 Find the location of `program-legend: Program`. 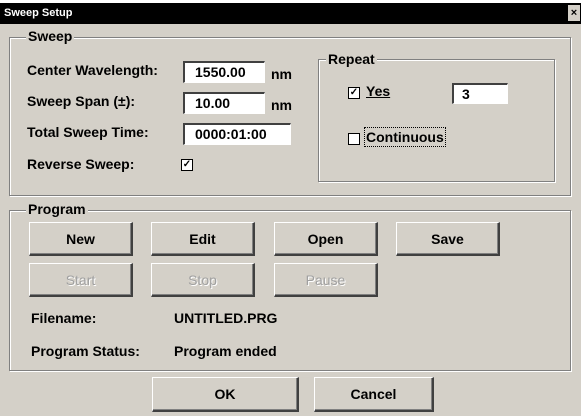

program-legend: Program is located at coordinates (57, 209).